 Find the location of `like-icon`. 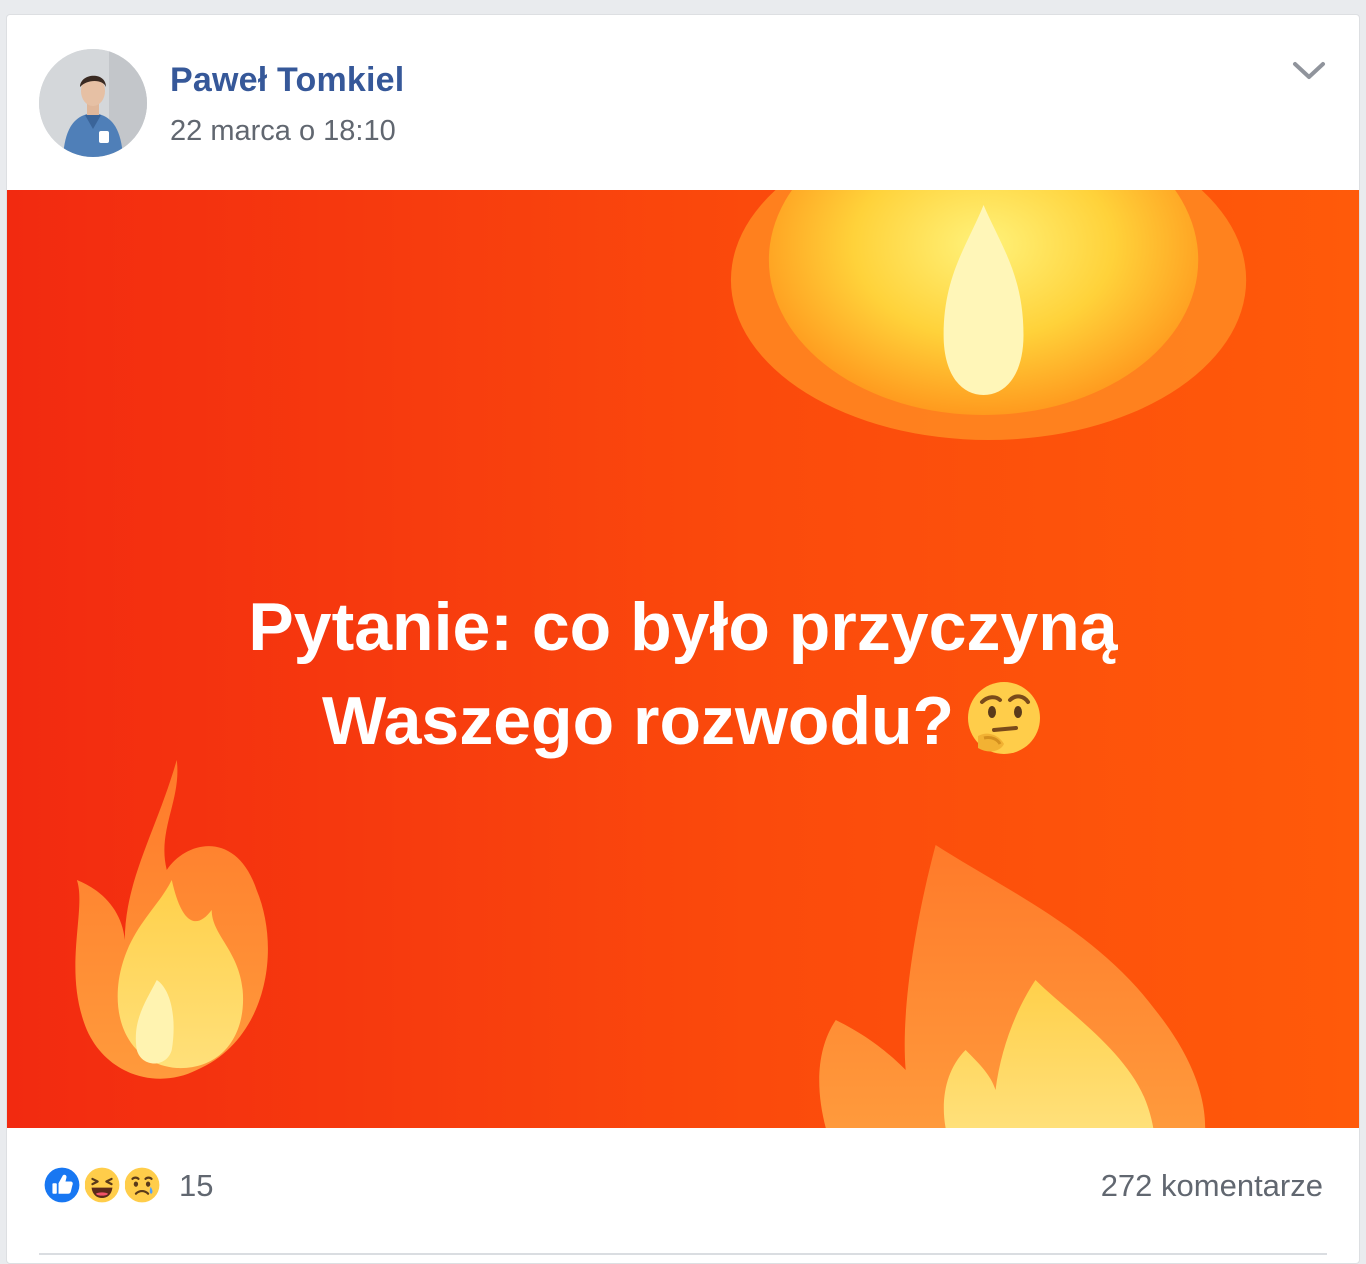

like-icon is located at coordinates (62, 1185).